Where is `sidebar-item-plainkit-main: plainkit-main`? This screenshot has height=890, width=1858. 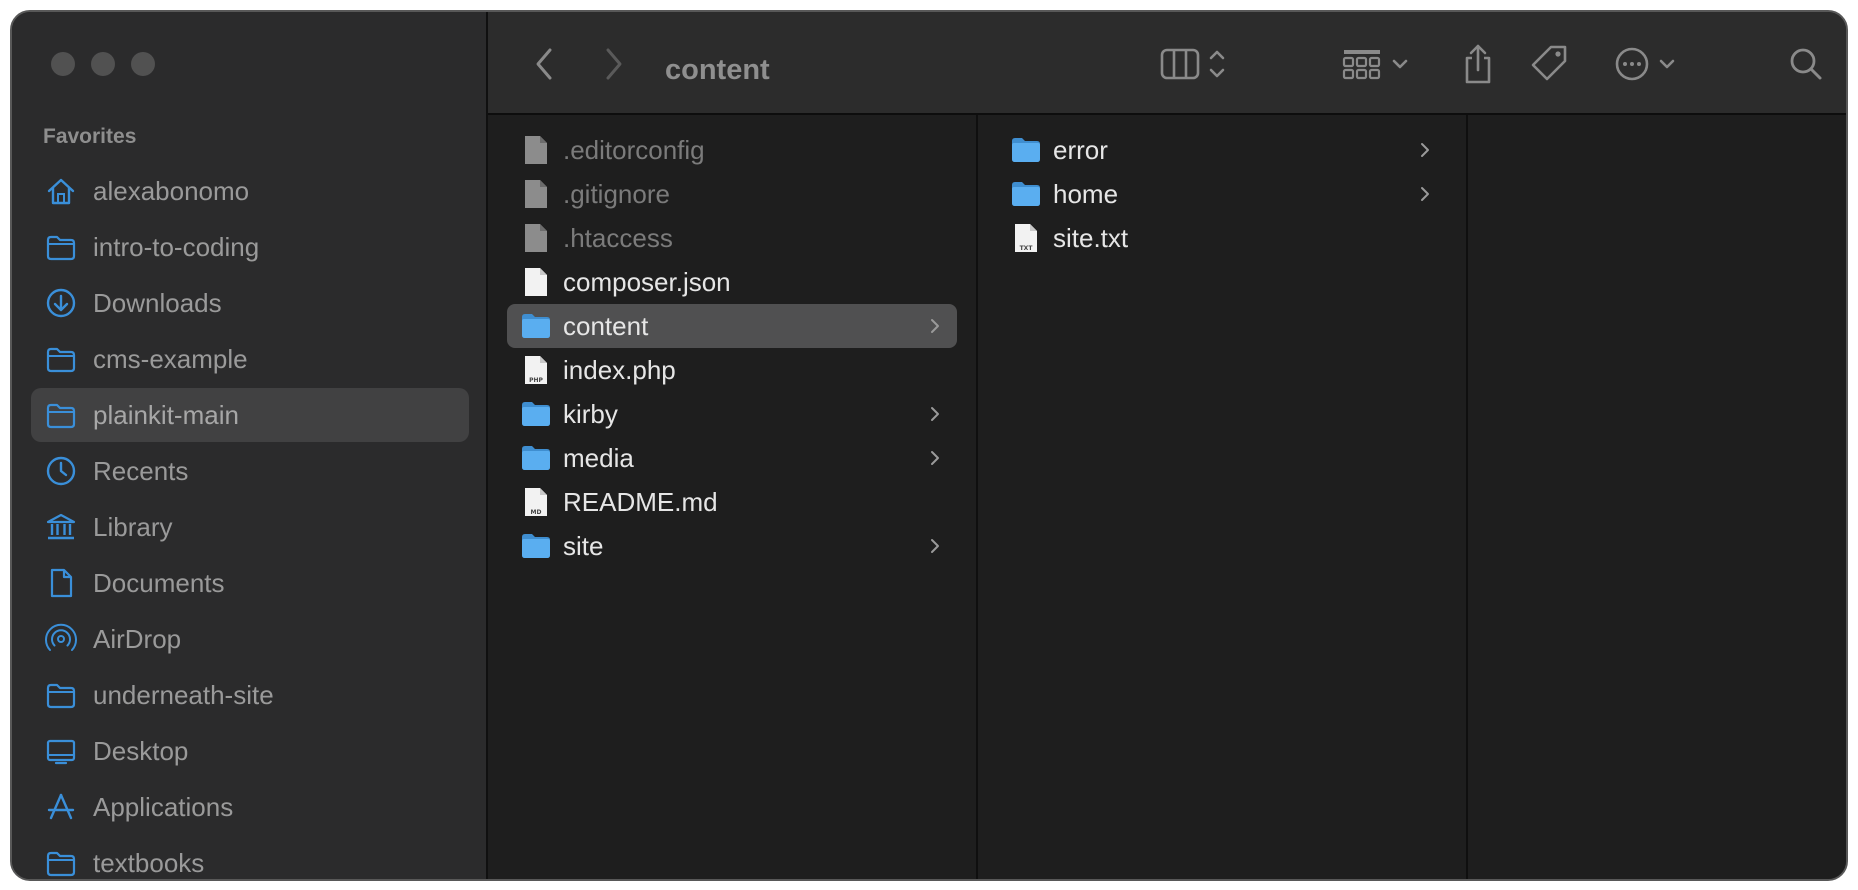 sidebar-item-plainkit-main: plainkit-main is located at coordinates (250, 415).